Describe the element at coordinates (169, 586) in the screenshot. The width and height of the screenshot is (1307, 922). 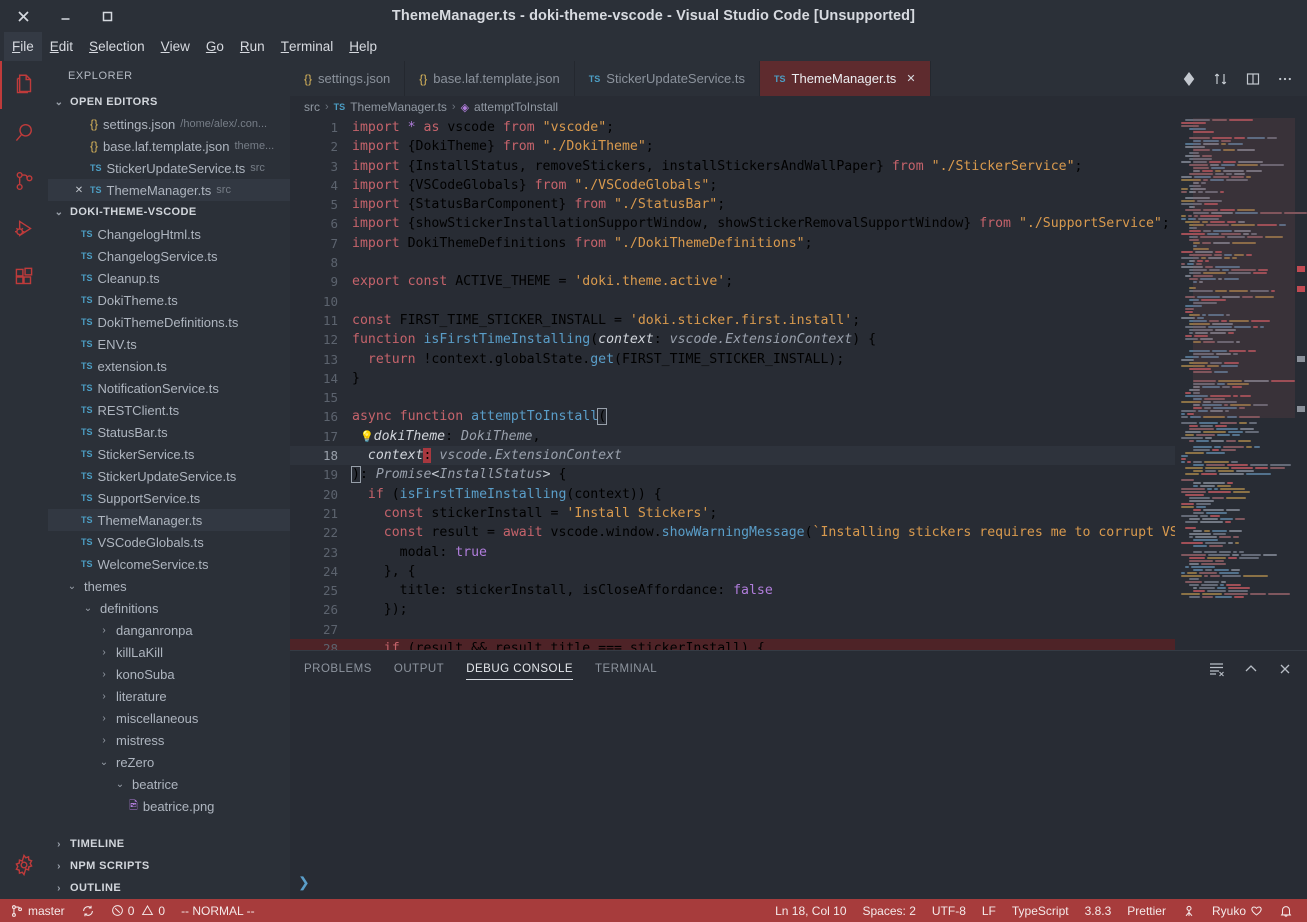
I see `file-tree-item: ⌄ themes` at that location.